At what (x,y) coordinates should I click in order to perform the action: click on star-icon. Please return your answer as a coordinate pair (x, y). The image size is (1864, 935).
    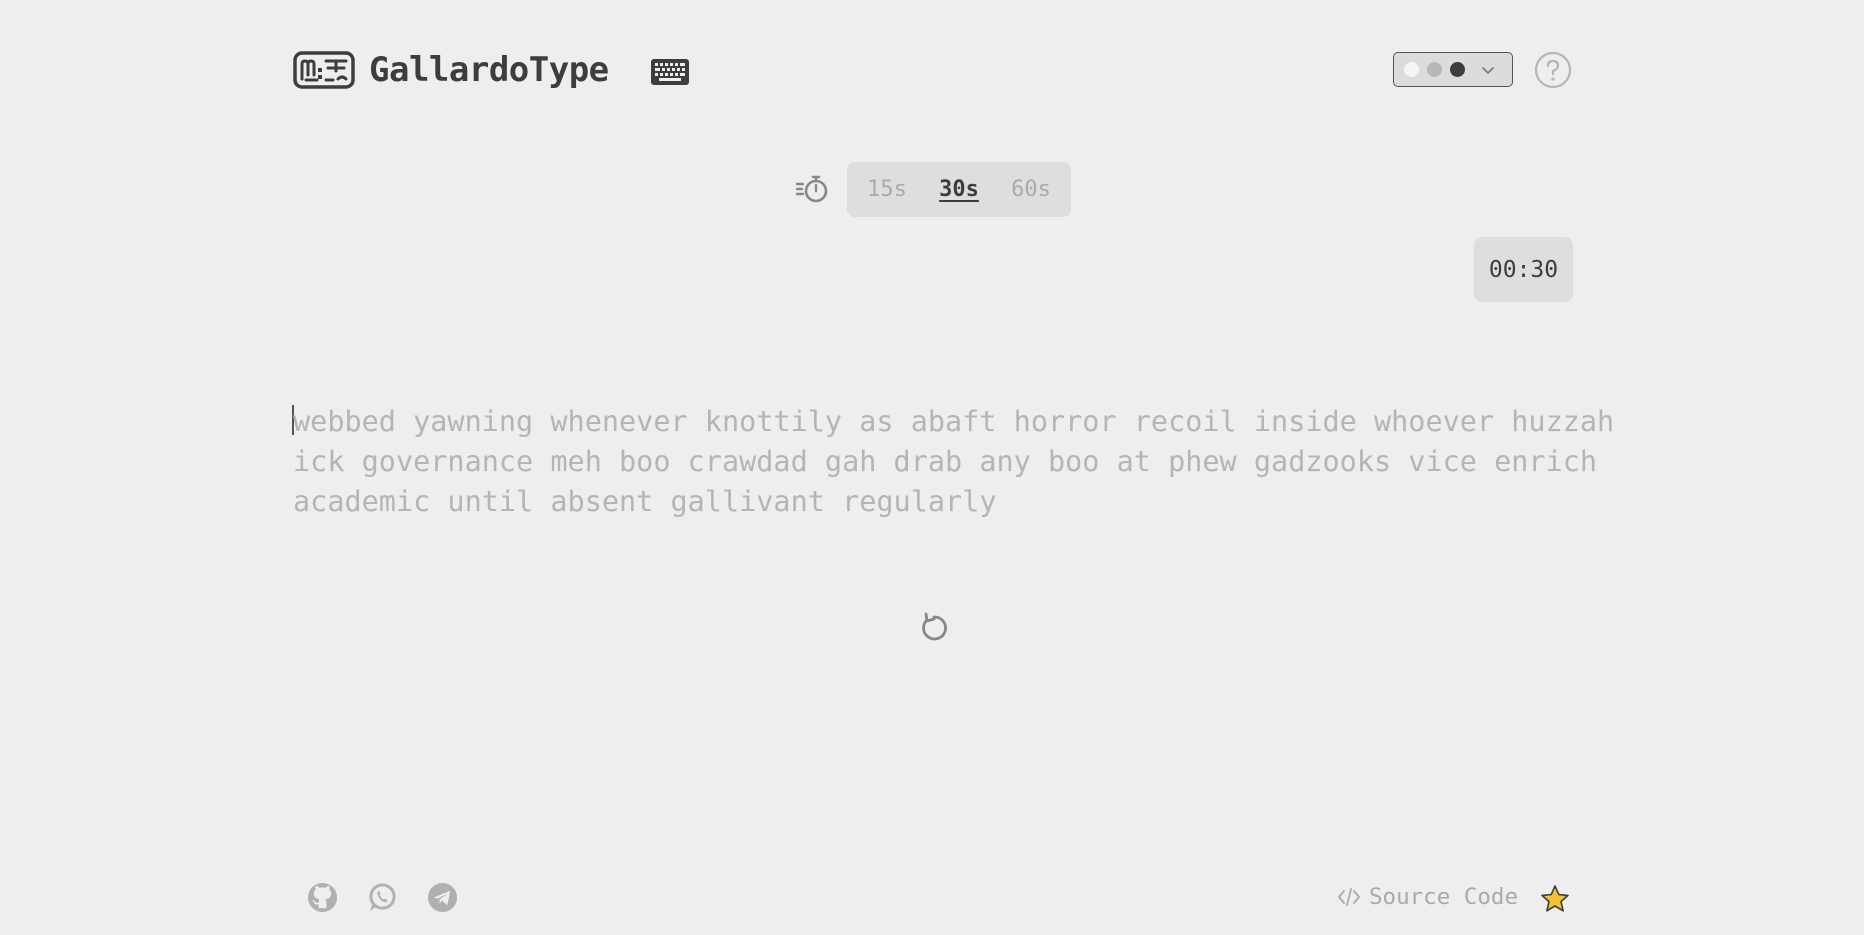
    Looking at the image, I should click on (1555, 899).